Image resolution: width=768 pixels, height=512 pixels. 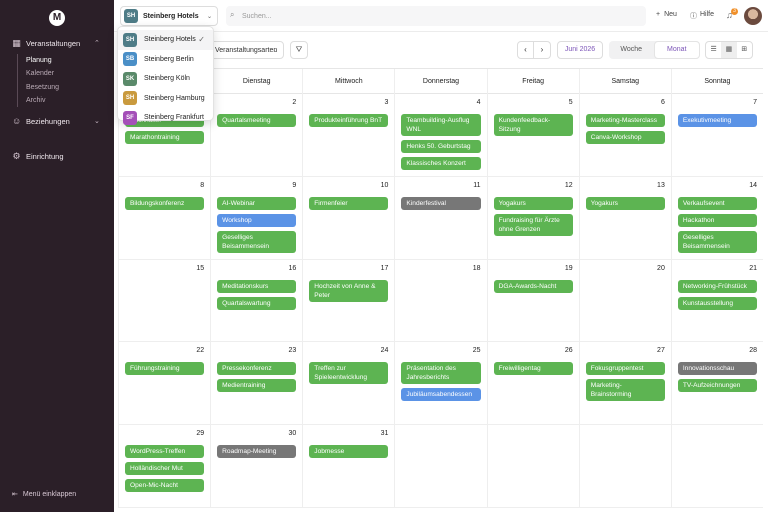 What do you see at coordinates (666, 14) in the screenshot?
I see `new-button: + Neu` at bounding box center [666, 14].